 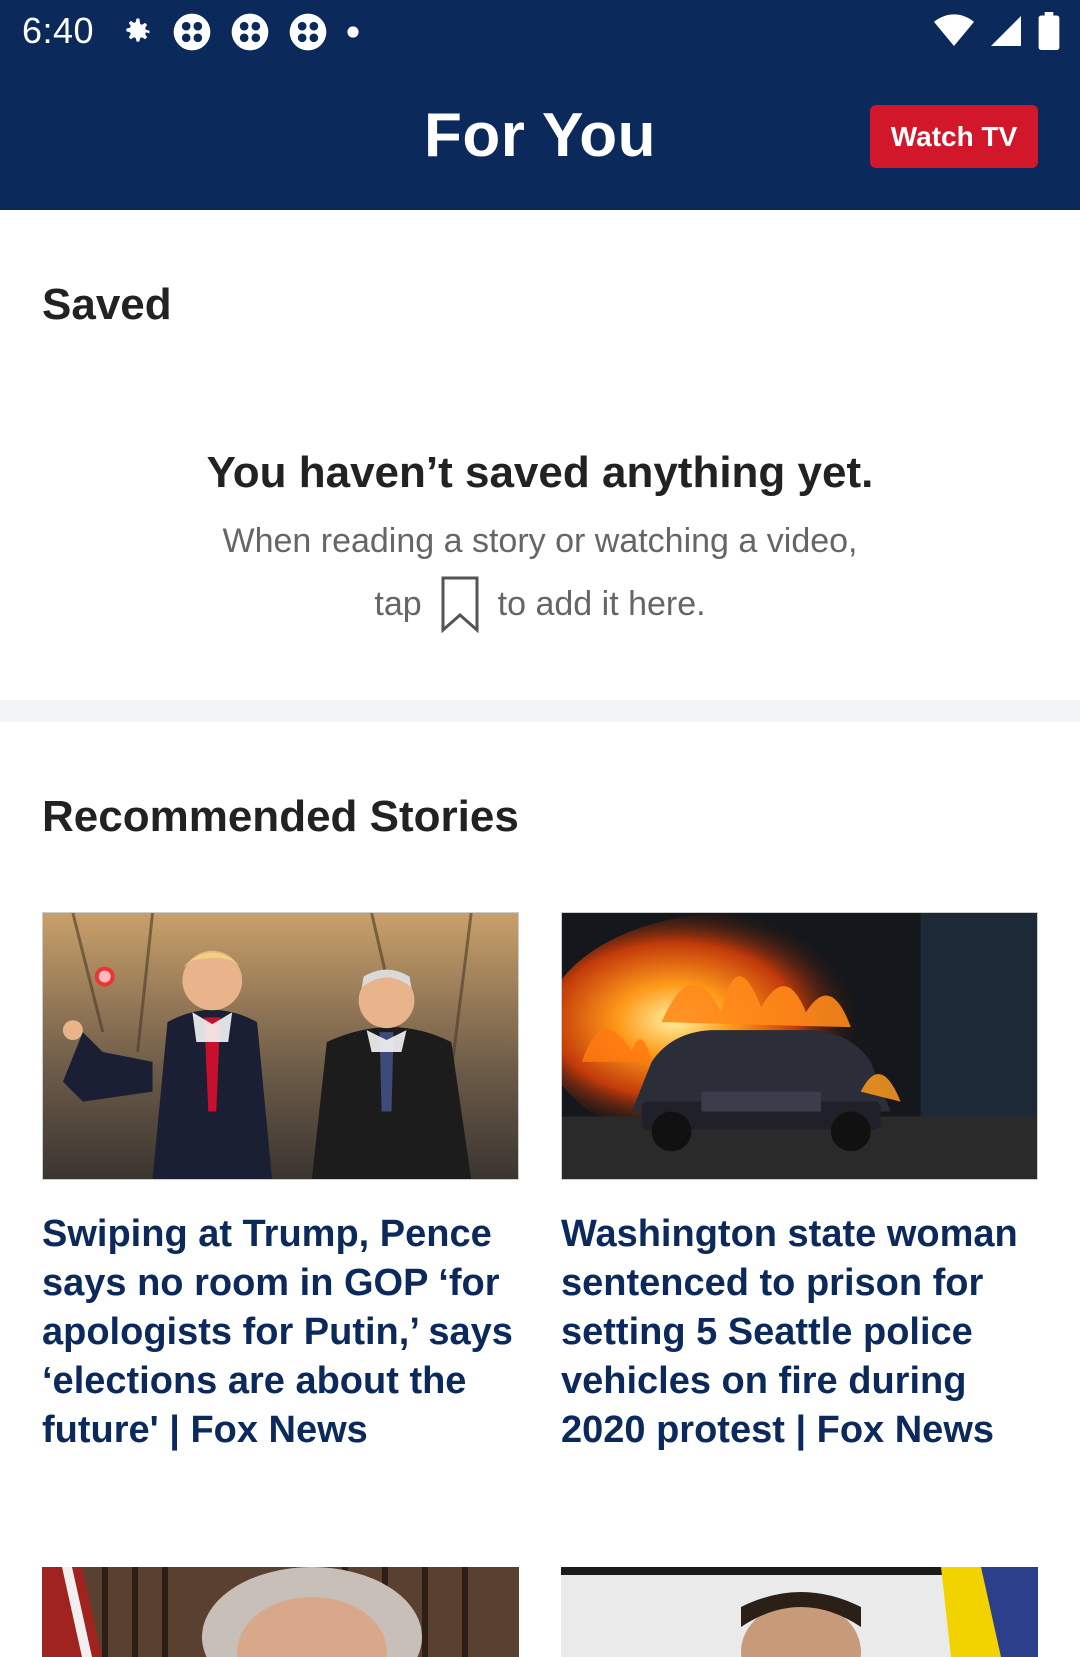 I want to click on status-bar: 6:40, so click(x=540, y=31).